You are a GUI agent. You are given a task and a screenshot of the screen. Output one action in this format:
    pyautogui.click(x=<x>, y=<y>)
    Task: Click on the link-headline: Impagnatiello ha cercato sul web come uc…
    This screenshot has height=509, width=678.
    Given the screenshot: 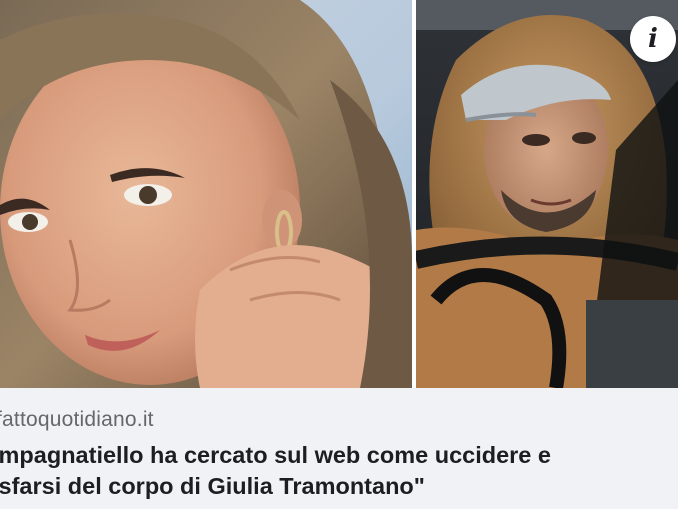 What is the action you would take?
    pyautogui.click(x=336, y=471)
    